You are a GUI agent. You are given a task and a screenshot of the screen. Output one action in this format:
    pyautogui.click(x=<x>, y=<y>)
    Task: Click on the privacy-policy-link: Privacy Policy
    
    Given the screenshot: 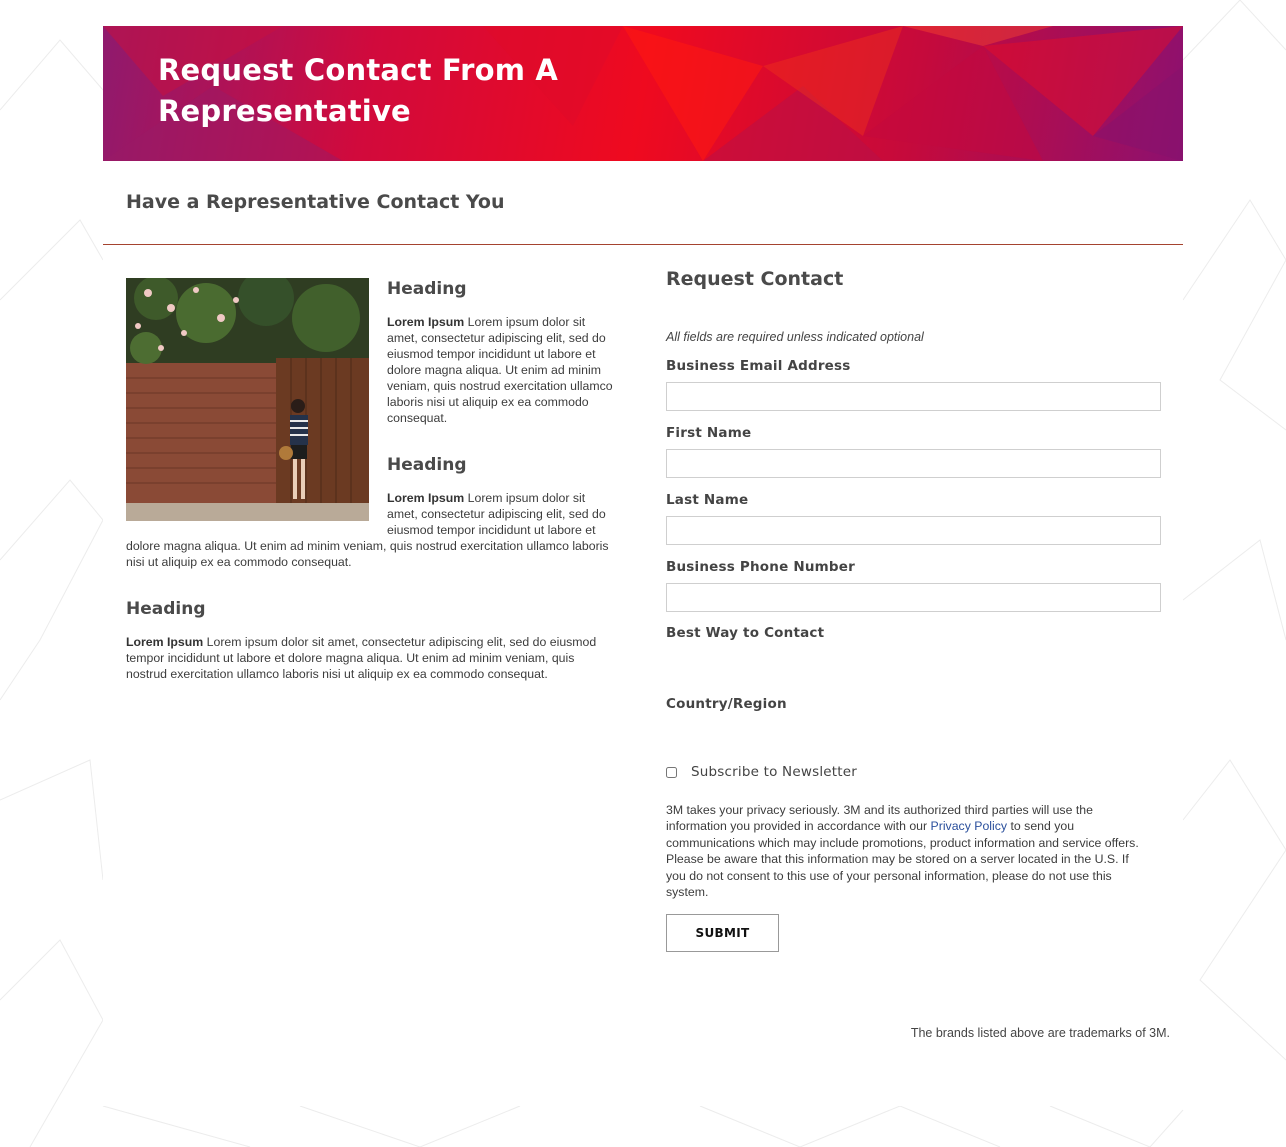 What is the action you would take?
    pyautogui.click(x=969, y=826)
    